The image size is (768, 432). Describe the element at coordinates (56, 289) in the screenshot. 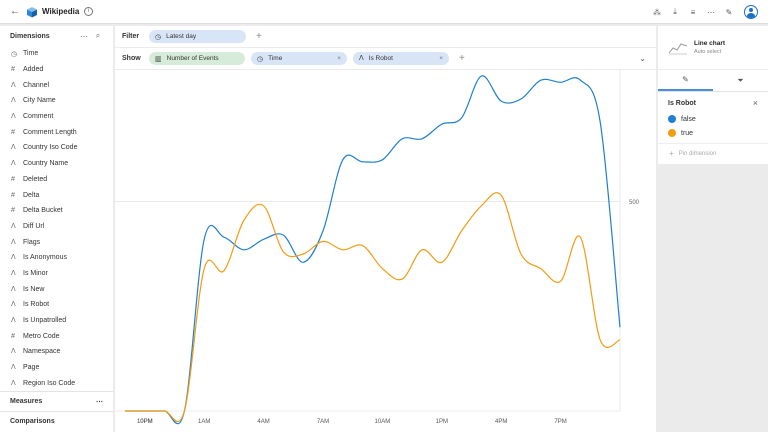

I see `dimension-item: Λ Is New` at that location.